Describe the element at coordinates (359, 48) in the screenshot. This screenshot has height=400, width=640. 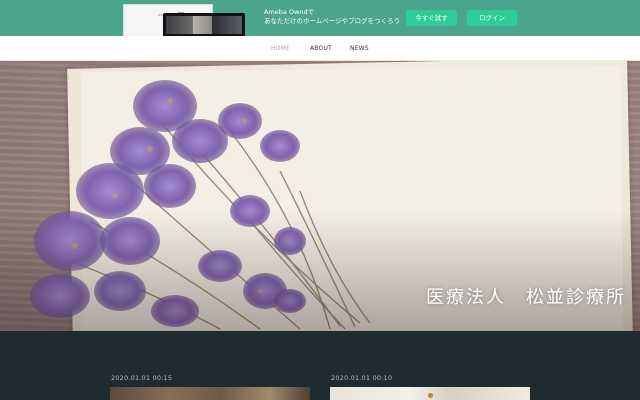
I see `nav-item-news: NEWS` at that location.